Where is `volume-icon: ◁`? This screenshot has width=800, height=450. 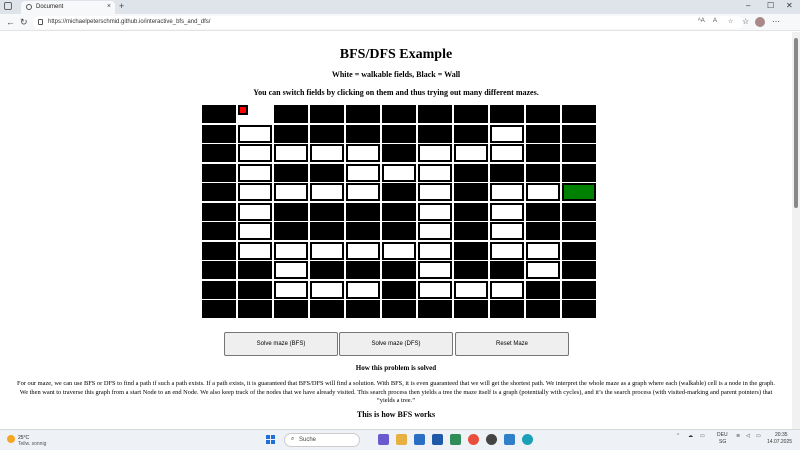
volume-icon: ◁ is located at coordinates (748, 436).